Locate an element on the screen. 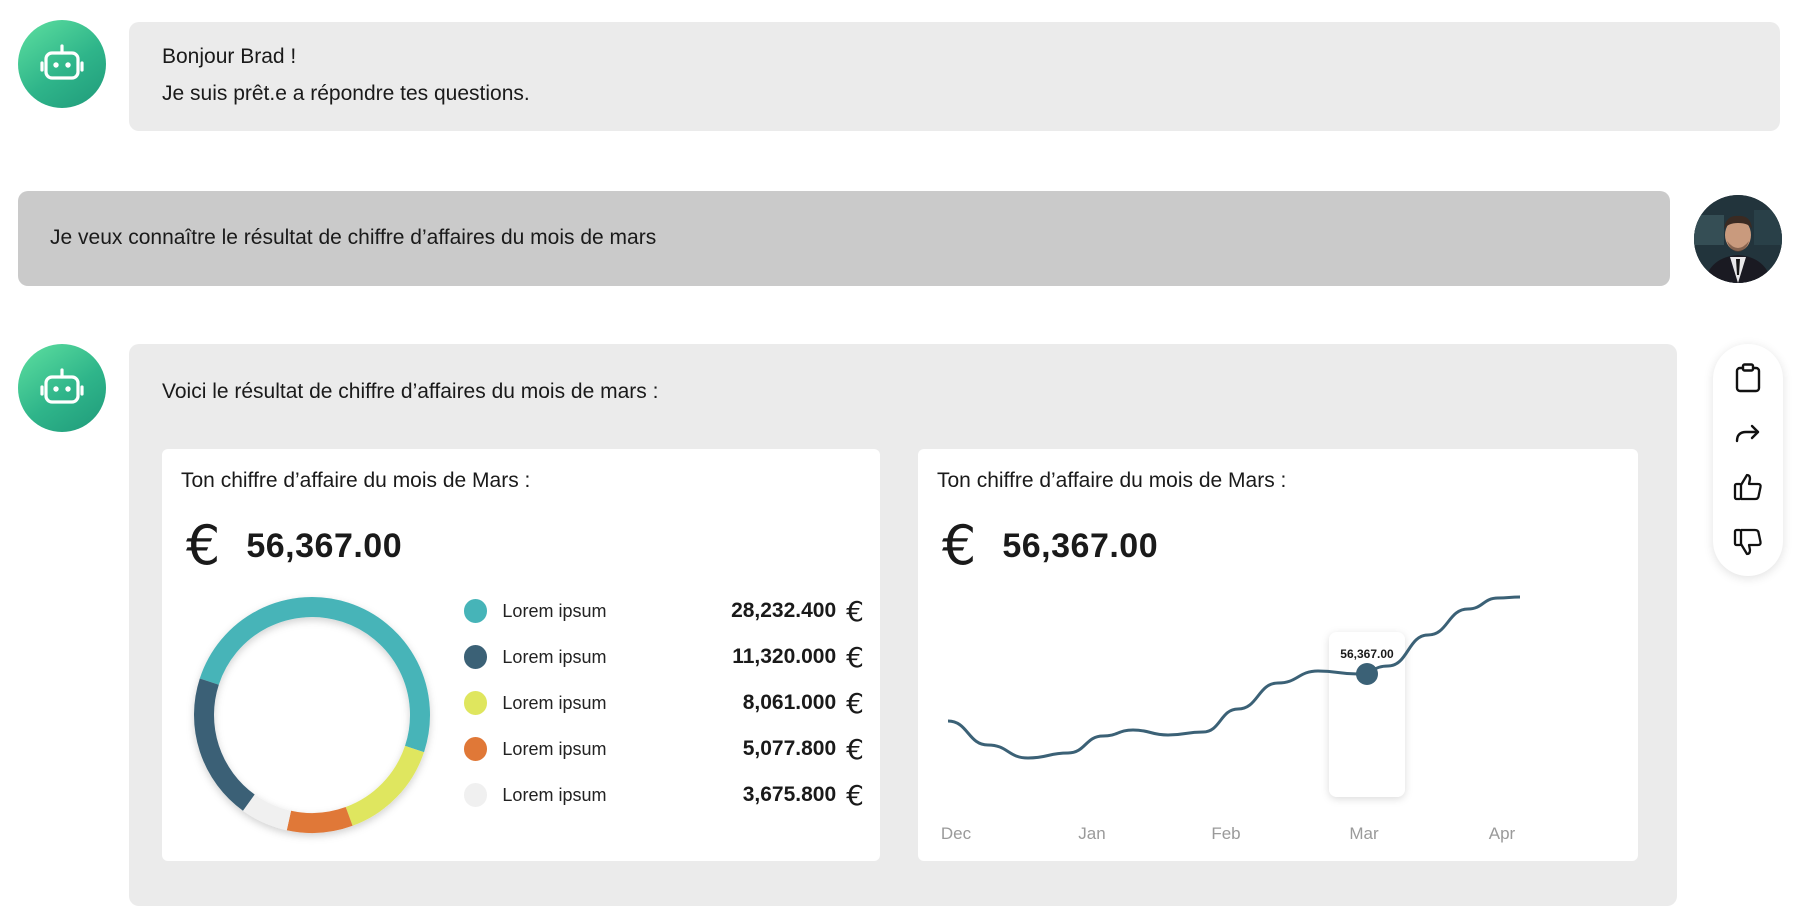  user-avatar is located at coordinates (1738, 239).